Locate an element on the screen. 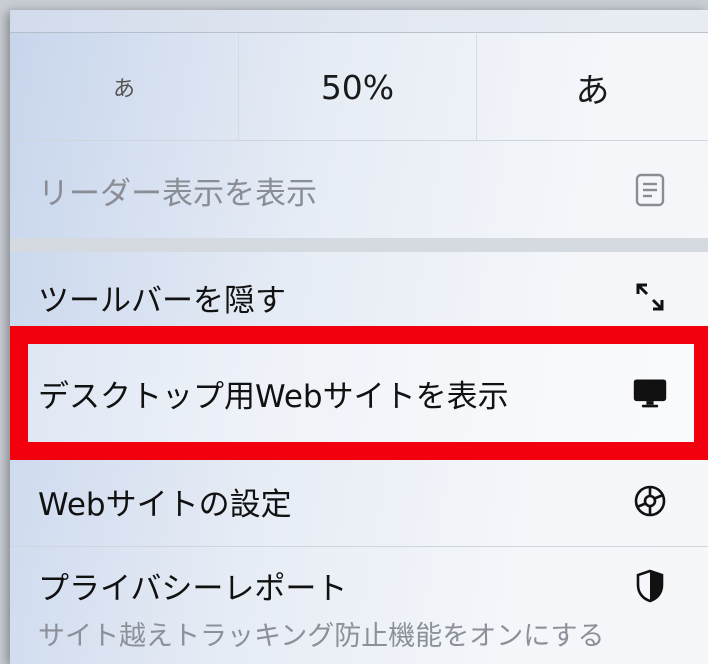 The image size is (708, 664). reader-view-item: リーダー表示を表示 is located at coordinates (359, 190).